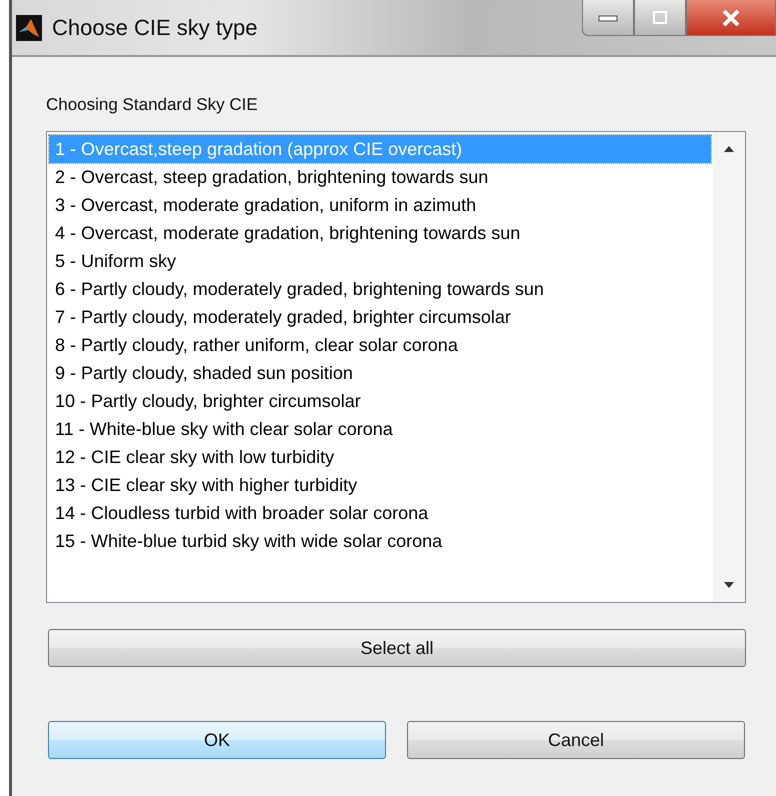  Describe the element at coordinates (29, 27) in the screenshot. I see `app-icon` at that location.